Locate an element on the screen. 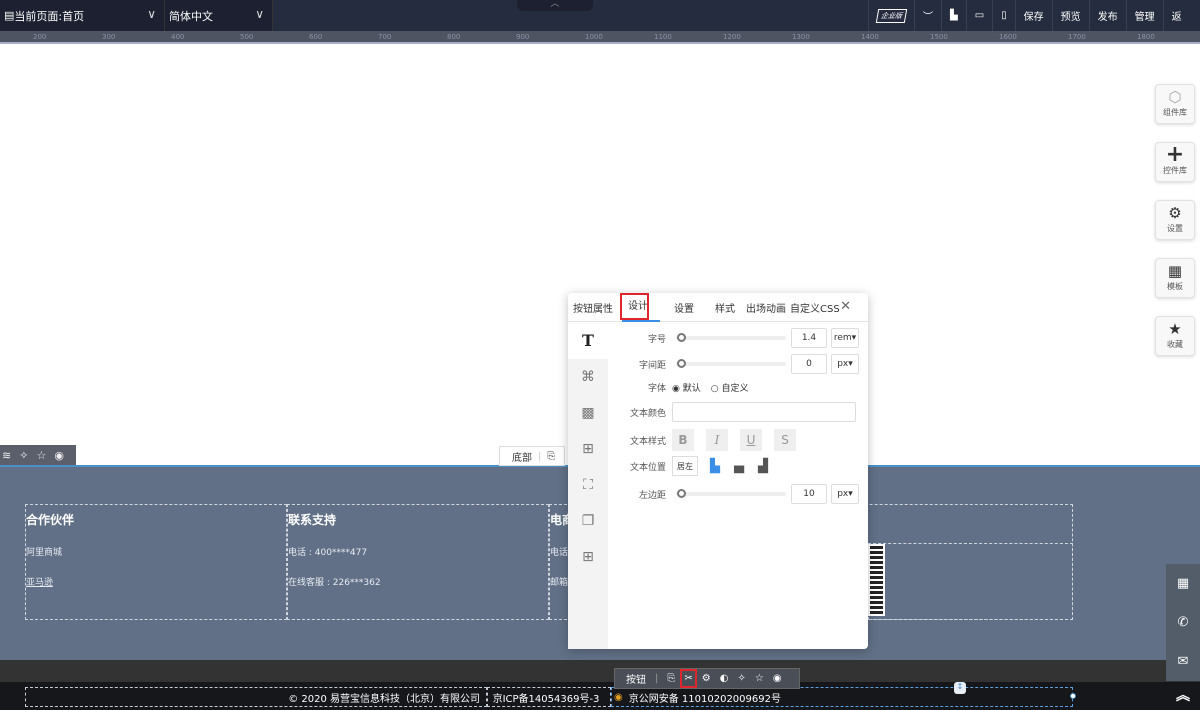 This screenshot has width=1200, height=710. floating-contact-bar: ▦ ✆ ✉ is located at coordinates (1183, 622).